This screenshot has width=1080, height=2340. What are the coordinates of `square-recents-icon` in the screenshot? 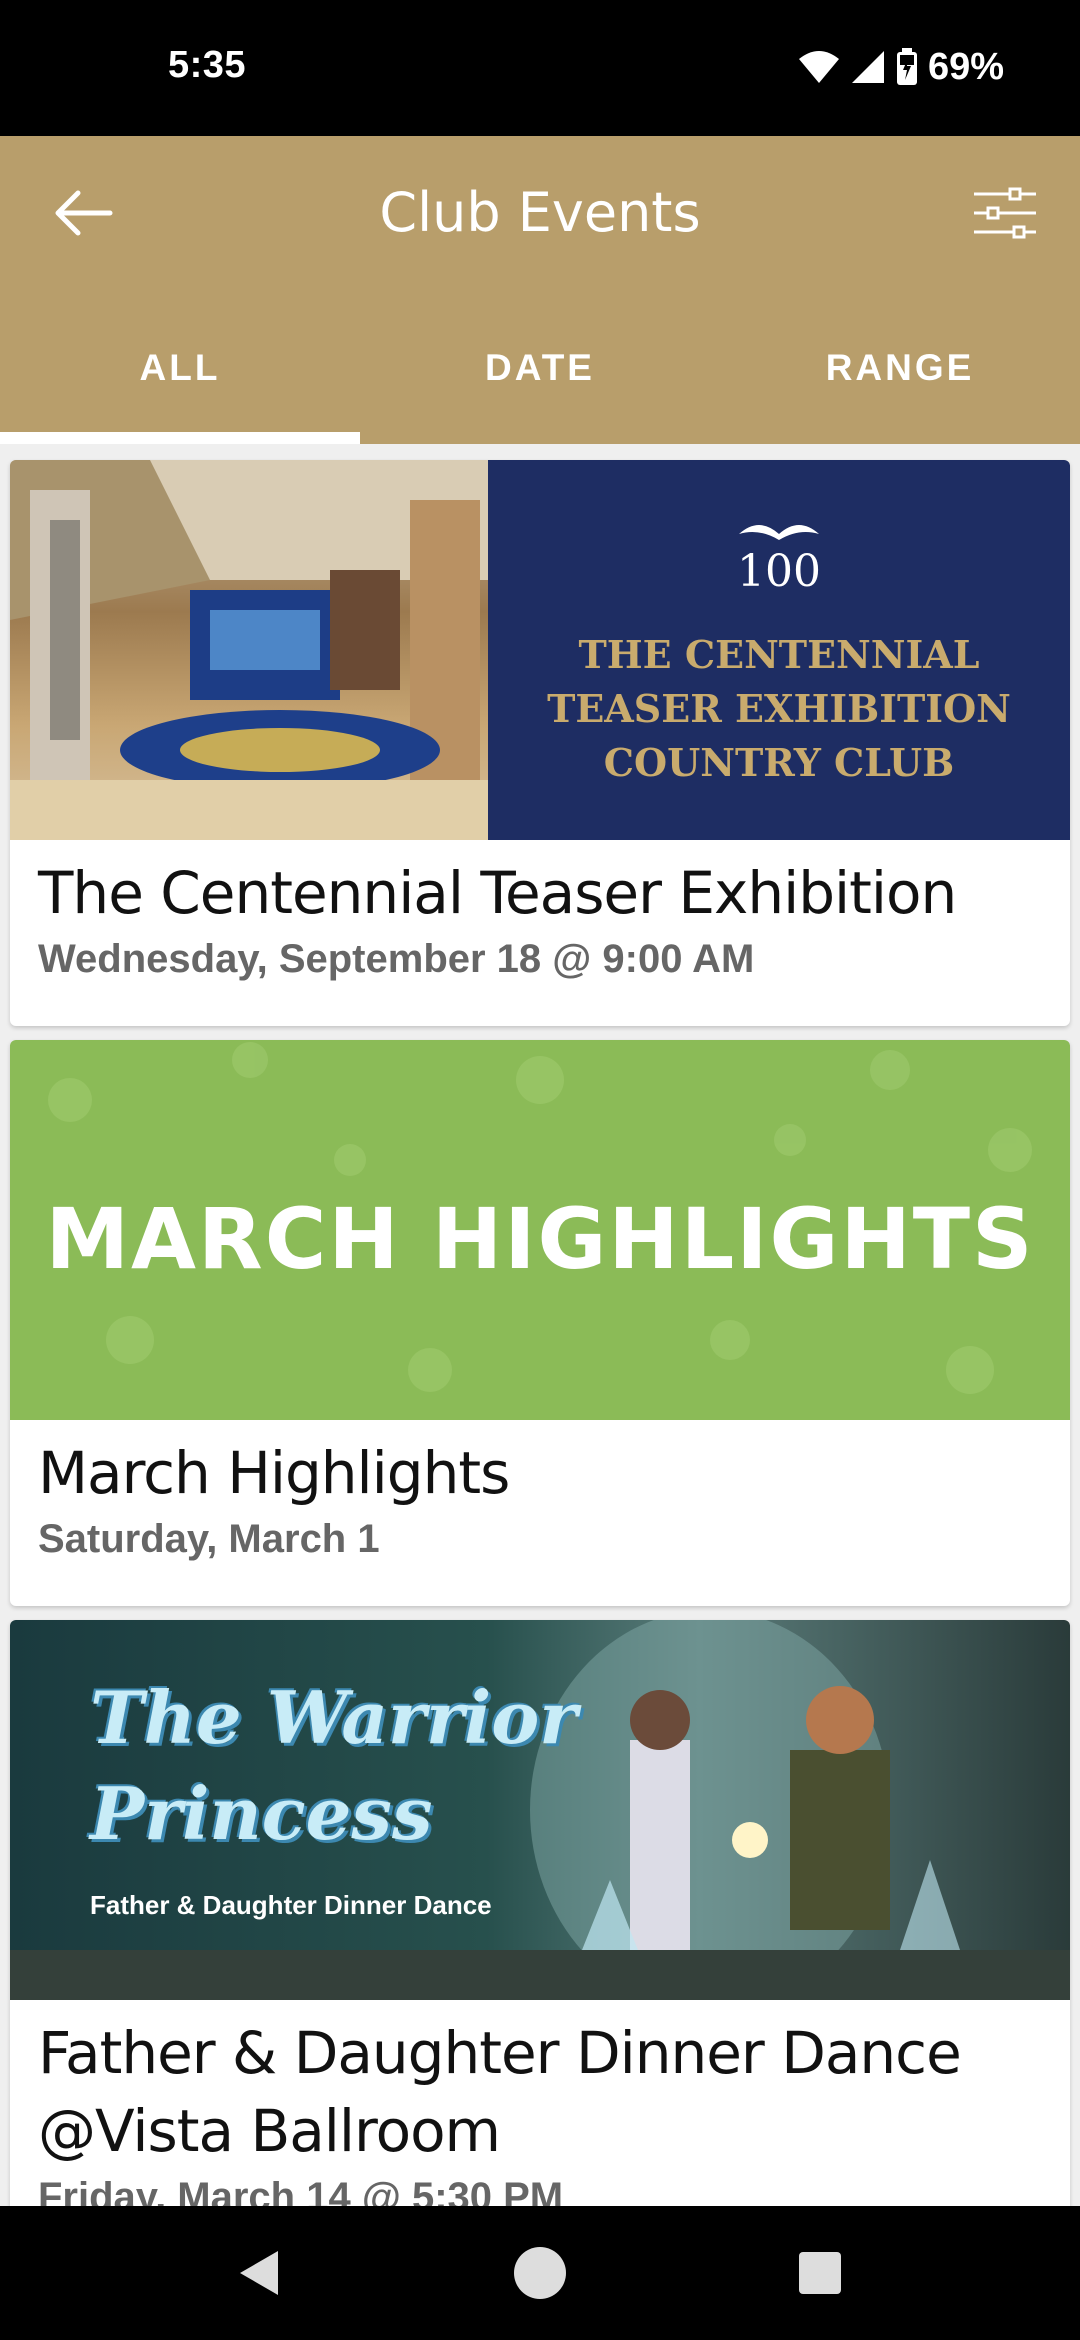 It's located at (820, 2273).